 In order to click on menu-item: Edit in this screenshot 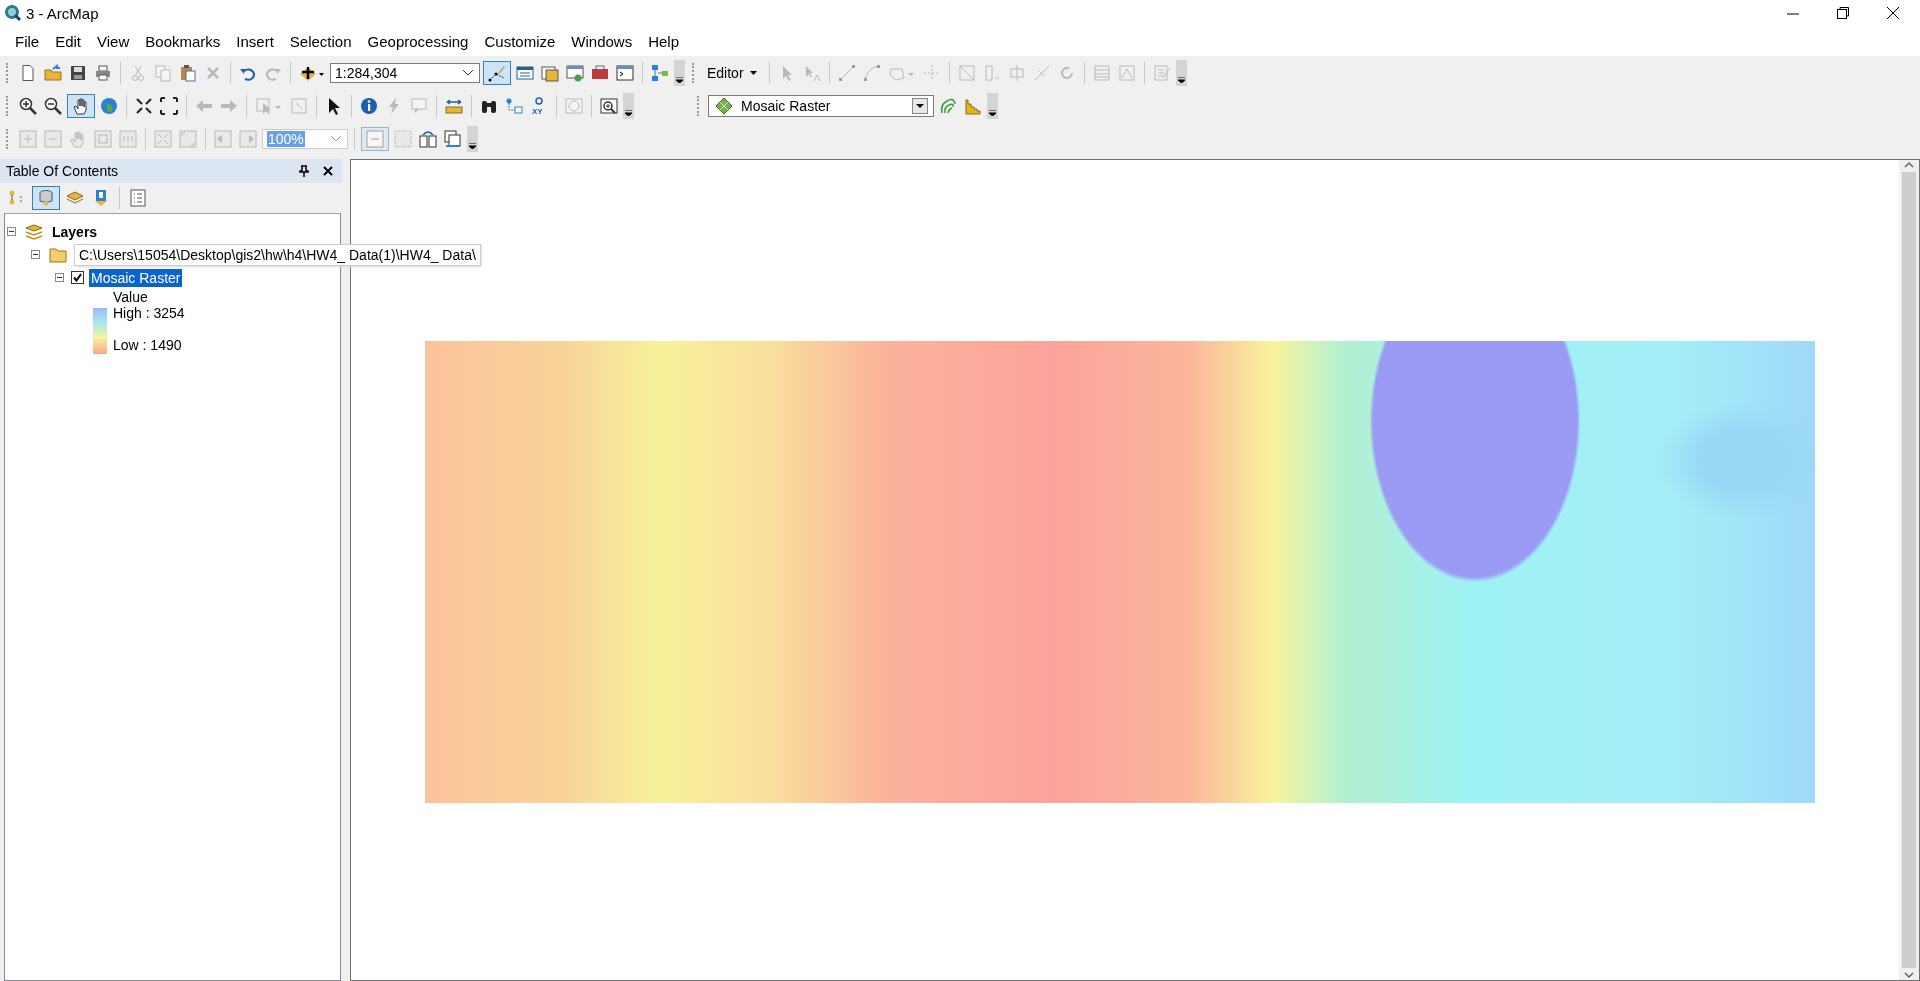, I will do `click(68, 41)`.